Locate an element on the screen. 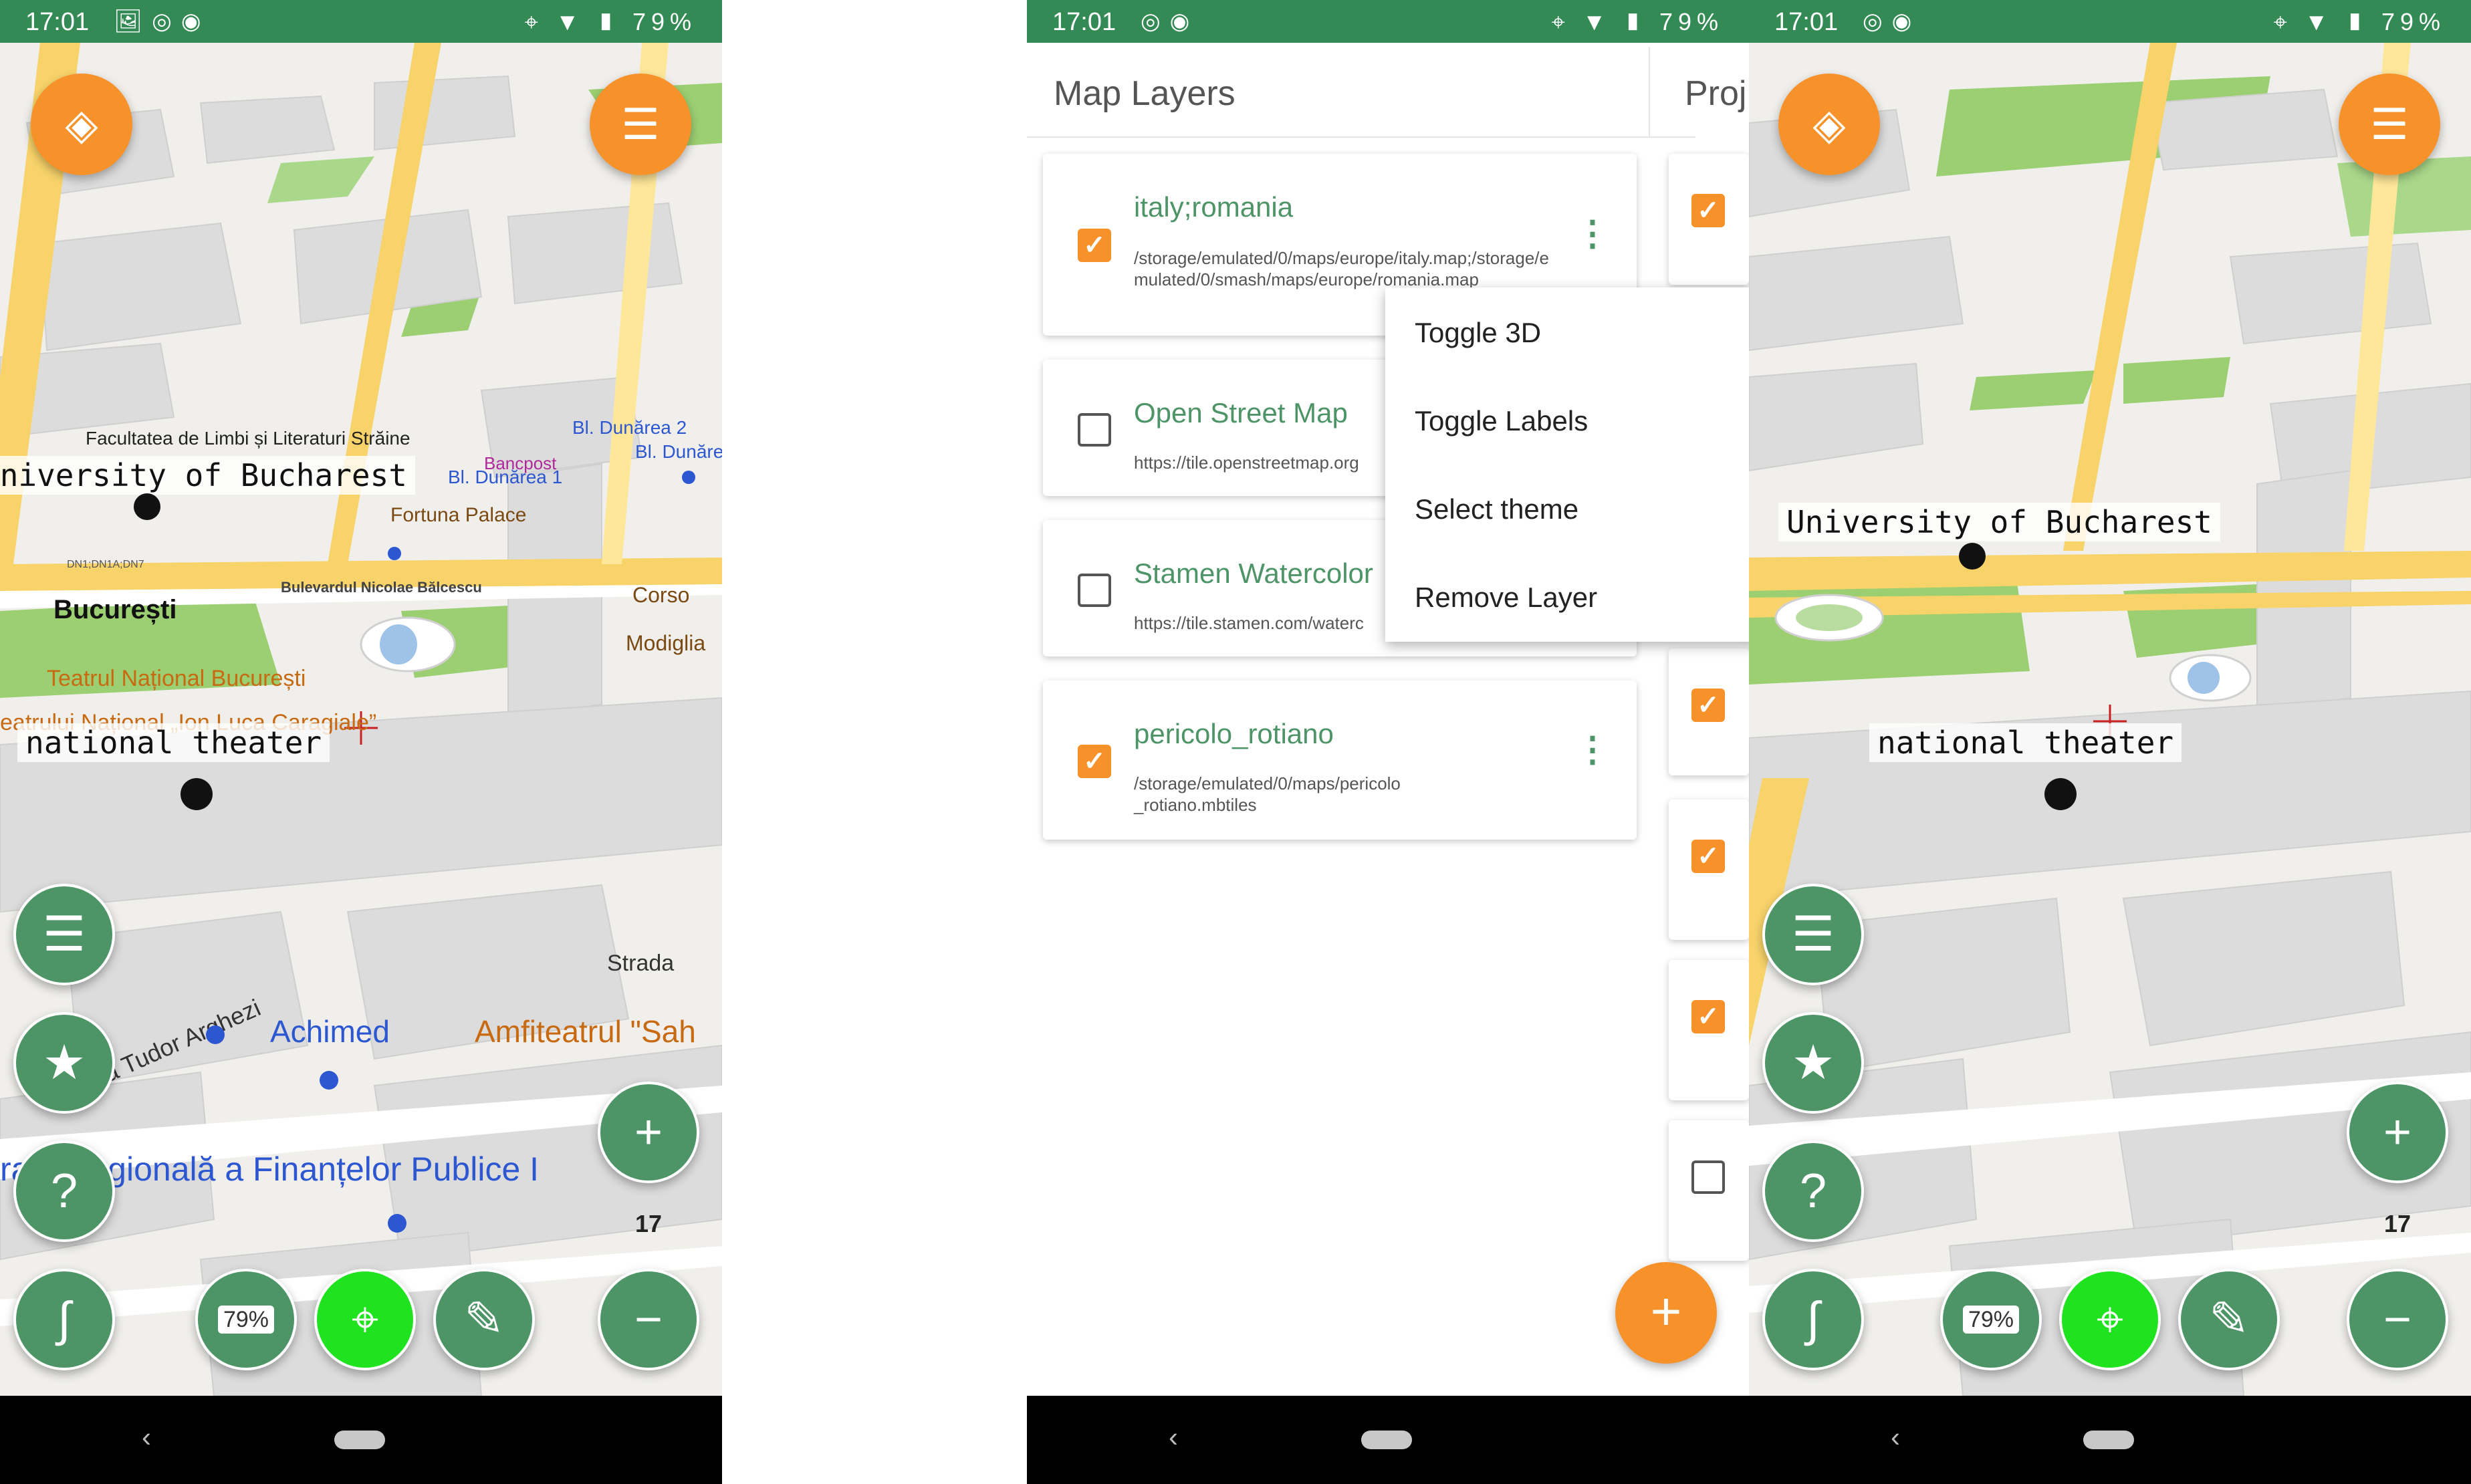 This screenshot has width=2471, height=1484. path-icon: ∫ is located at coordinates (1813, 1319).